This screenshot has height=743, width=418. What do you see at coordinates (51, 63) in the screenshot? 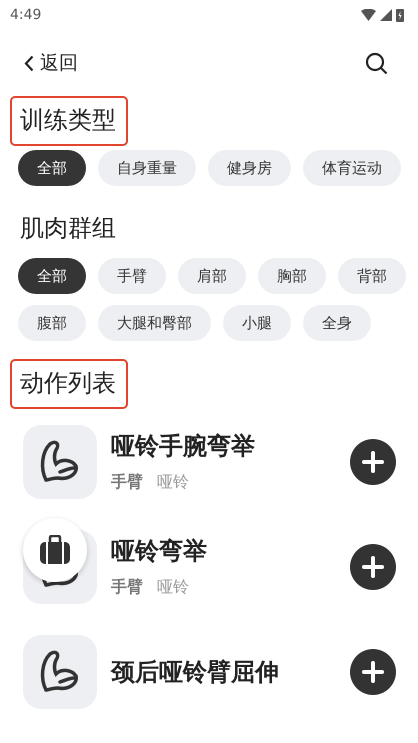
I see `back-button: 返回` at bounding box center [51, 63].